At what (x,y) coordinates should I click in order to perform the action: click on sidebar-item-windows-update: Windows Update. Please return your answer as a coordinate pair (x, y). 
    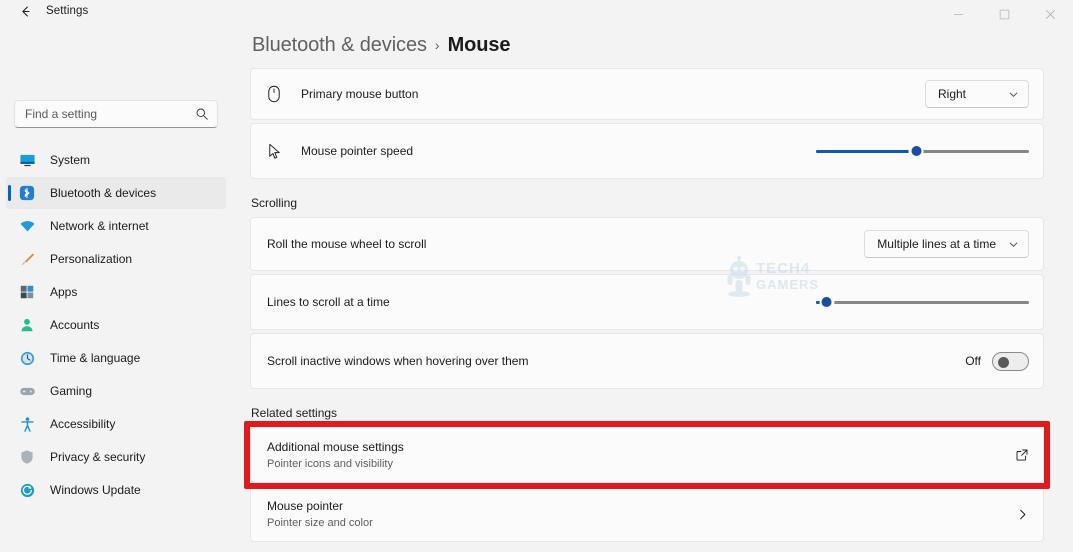
    Looking at the image, I should click on (116, 490).